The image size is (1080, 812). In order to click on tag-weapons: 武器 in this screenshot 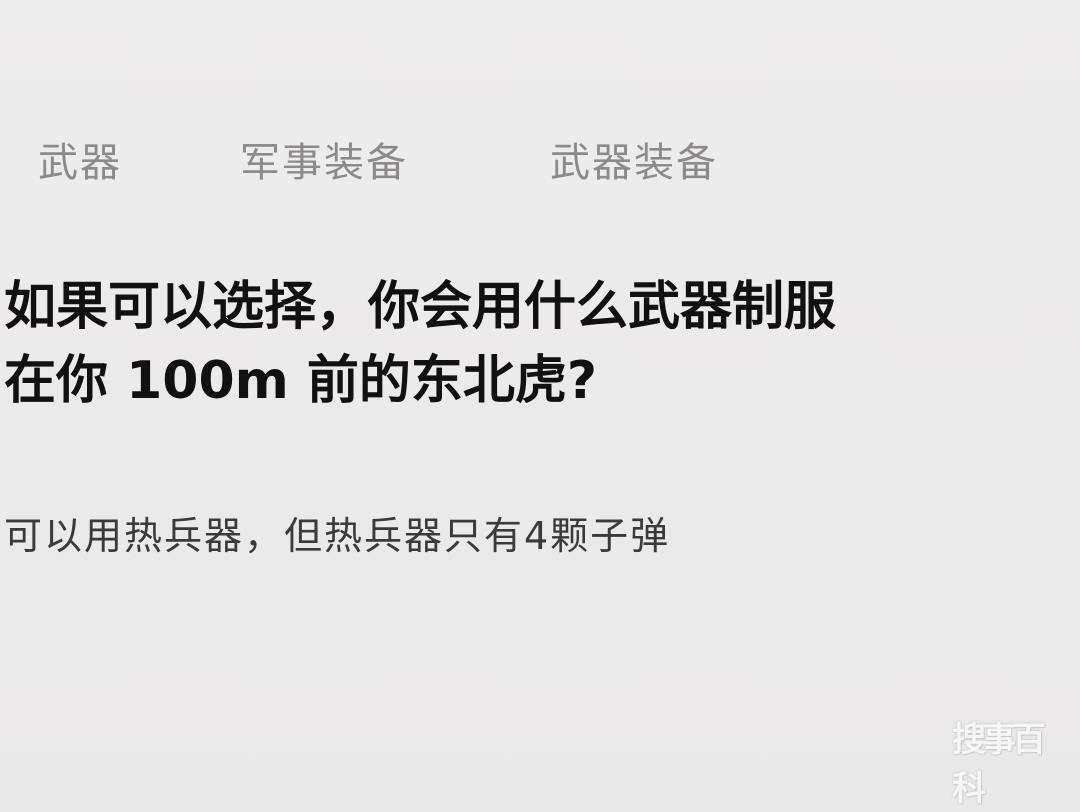, I will do `click(94, 159)`.